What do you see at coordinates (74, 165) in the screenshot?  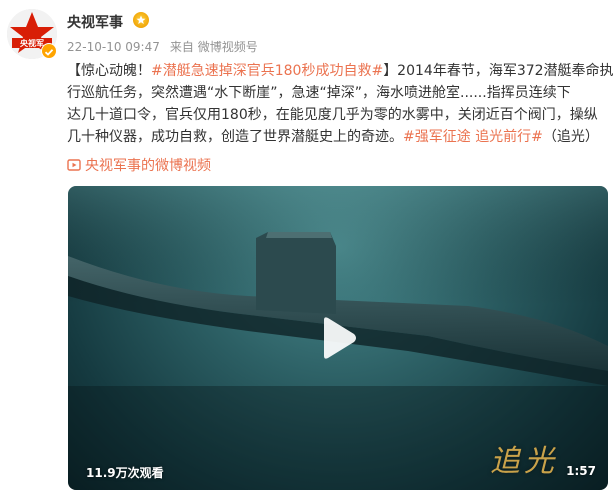 I see `video-icon` at bounding box center [74, 165].